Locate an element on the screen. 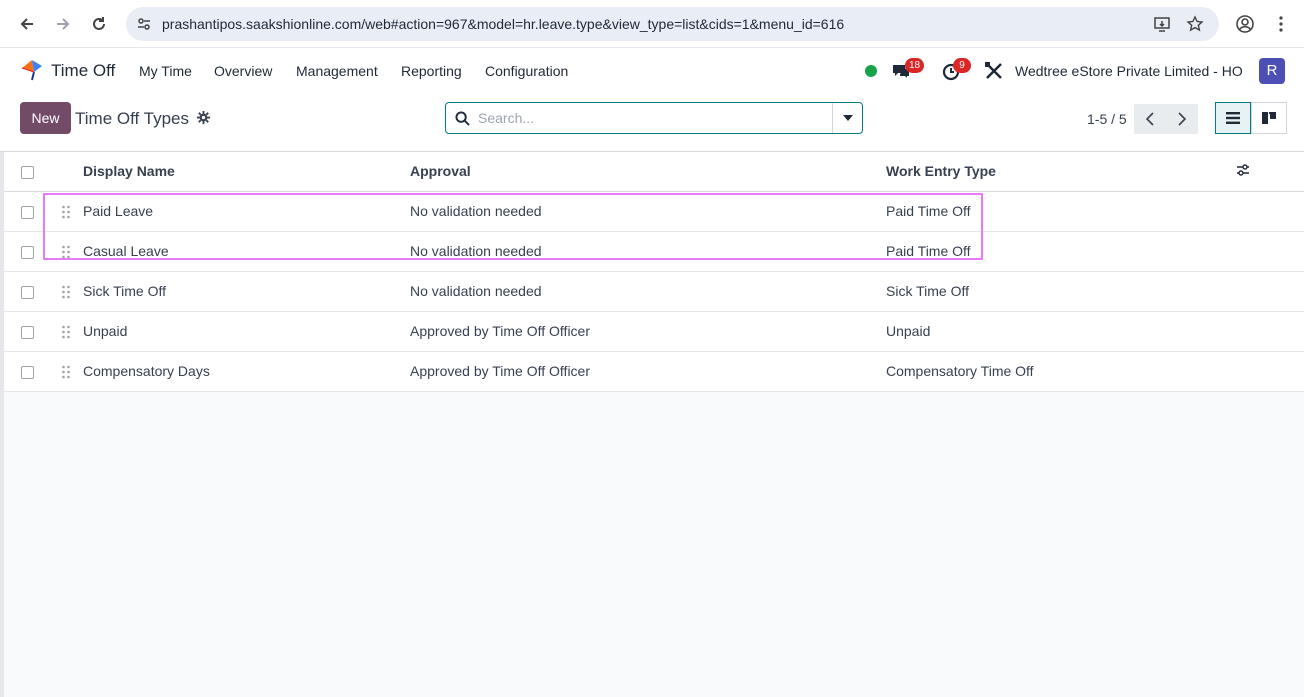 The image size is (1304, 697). optional-columns-cell is located at coordinates (1270, 172).